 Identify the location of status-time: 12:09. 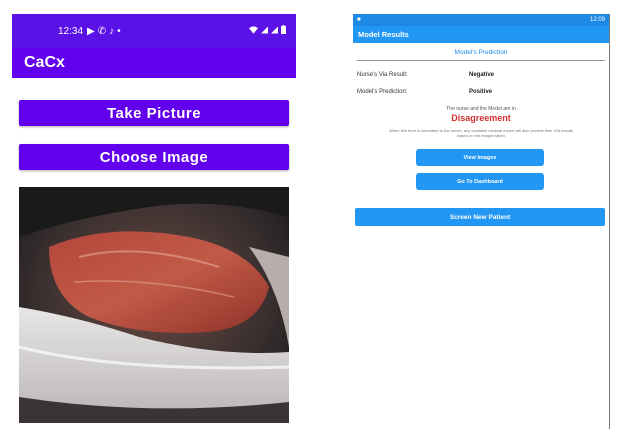
(597, 20).